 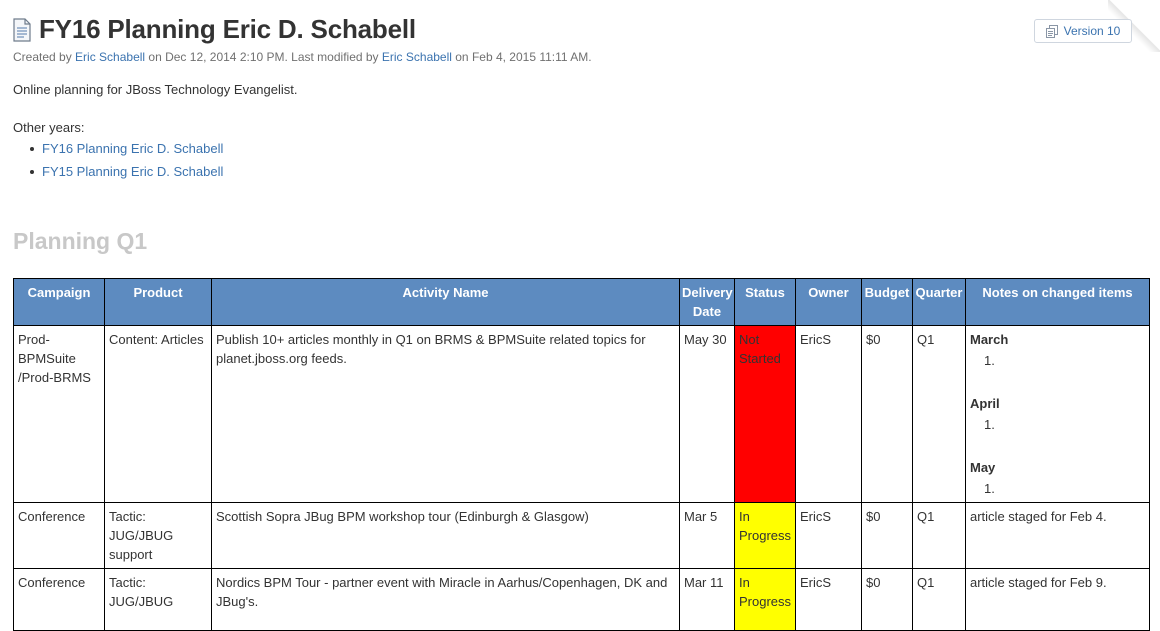 What do you see at coordinates (1057, 302) in the screenshot?
I see `header-notes: Notes on changed items` at bounding box center [1057, 302].